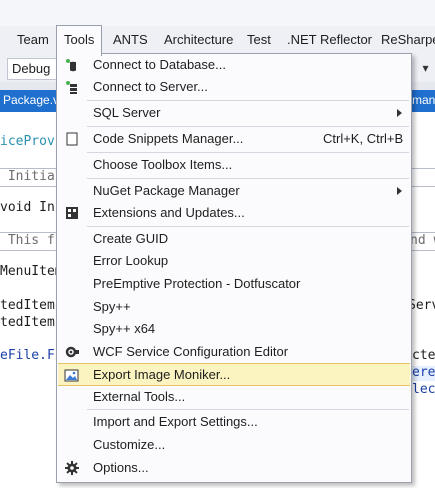 The height and width of the screenshot is (488, 435). What do you see at coordinates (423, 389) in the screenshot?
I see `code-line: lec` at bounding box center [423, 389].